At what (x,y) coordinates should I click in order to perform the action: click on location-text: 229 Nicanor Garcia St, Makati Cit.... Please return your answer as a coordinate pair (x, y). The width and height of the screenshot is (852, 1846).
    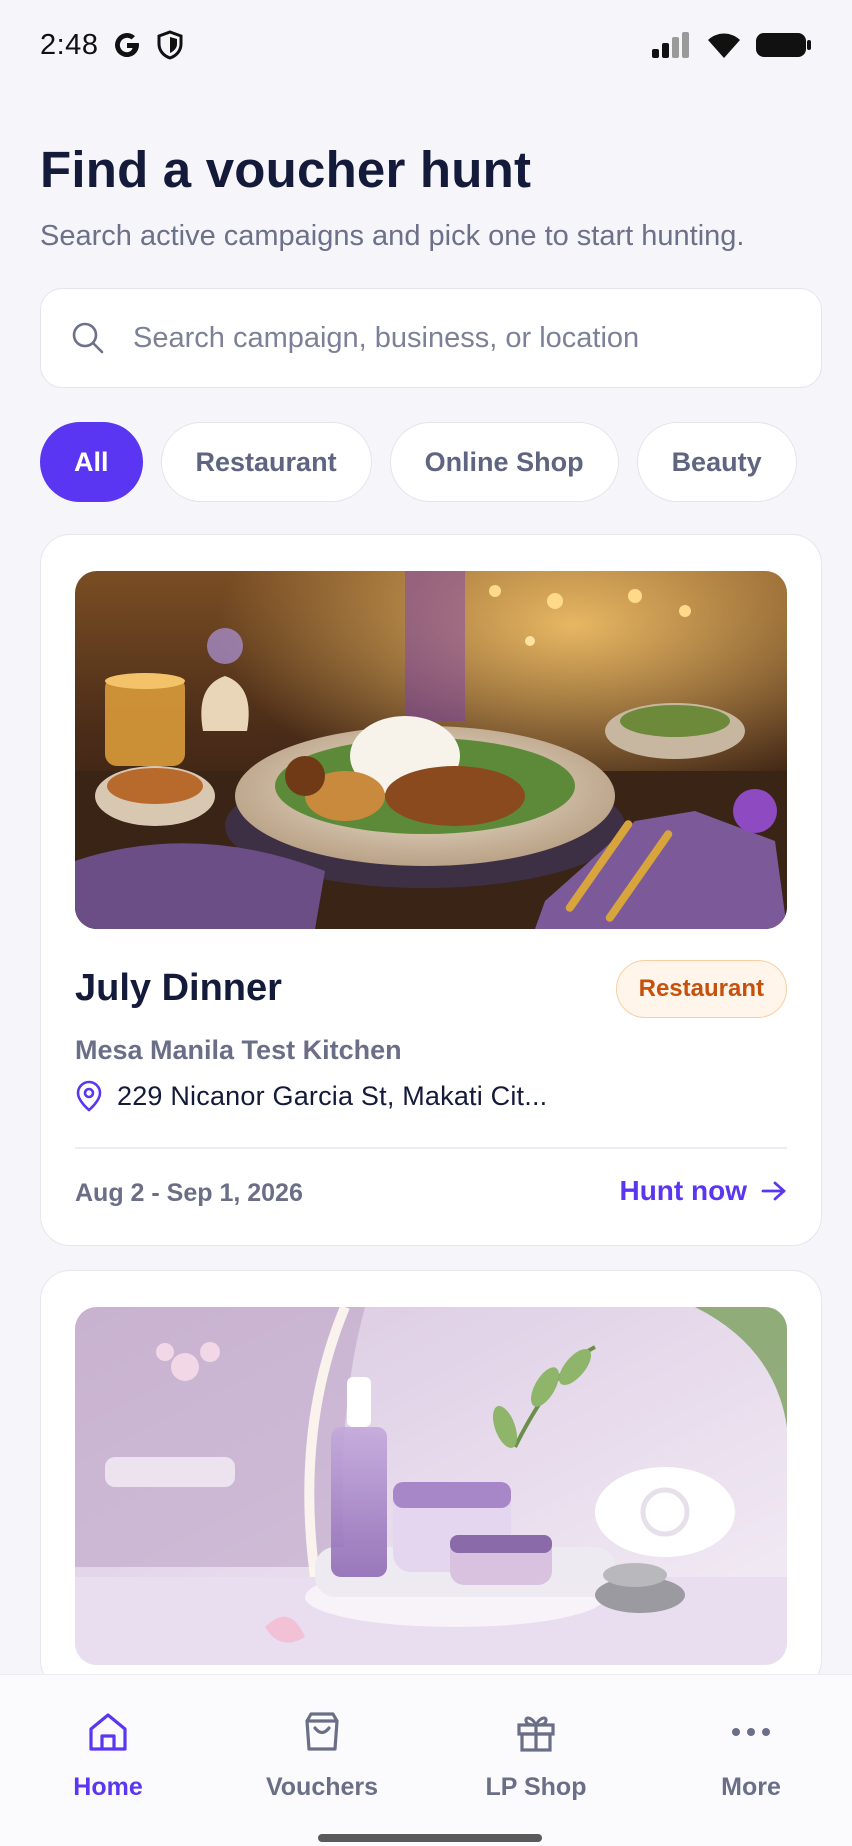
    Looking at the image, I should click on (332, 1095).